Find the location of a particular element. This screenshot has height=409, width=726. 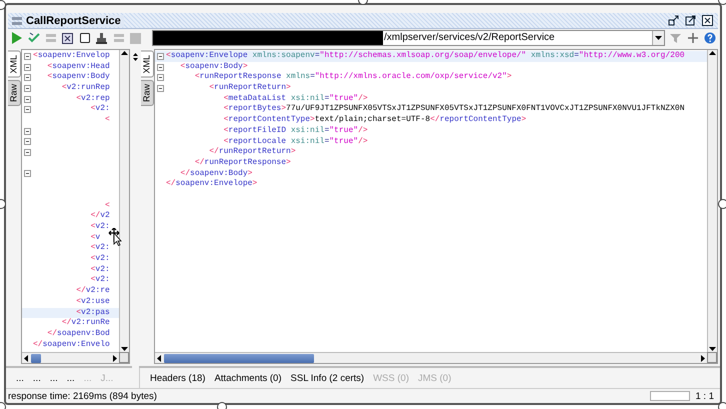

url-field: /xmlpserver/services/v2/ReportService is located at coordinates (408, 38).